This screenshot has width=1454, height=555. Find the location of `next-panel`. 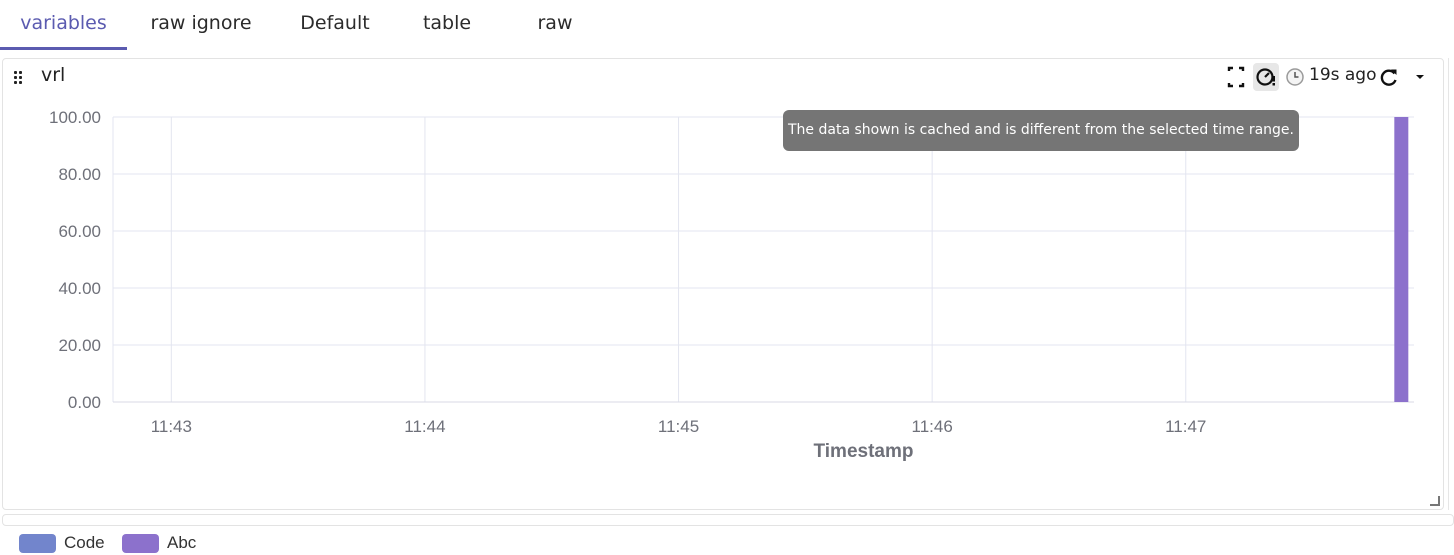

next-panel is located at coordinates (728, 520).